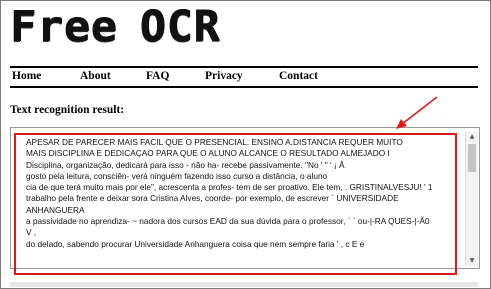 The height and width of the screenshot is (289, 491). Describe the element at coordinates (244, 284) in the screenshot. I see `bottom-scroll-area` at that location.